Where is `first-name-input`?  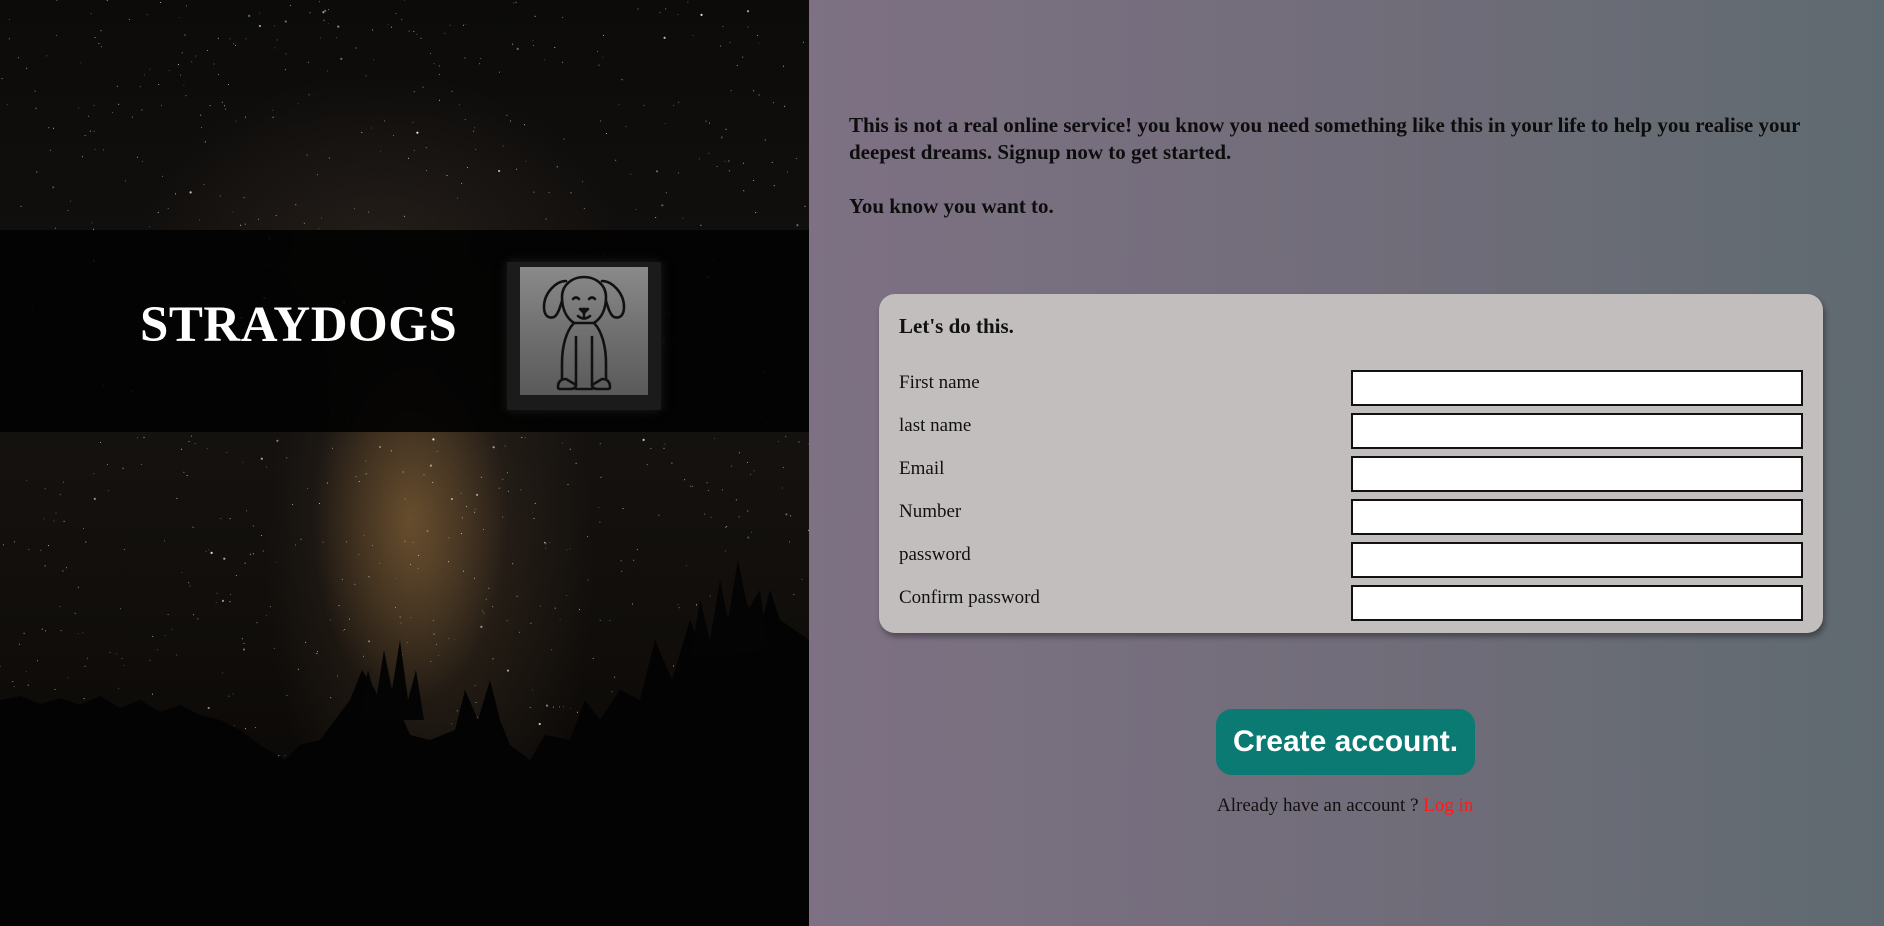 first-name-input is located at coordinates (1577, 388).